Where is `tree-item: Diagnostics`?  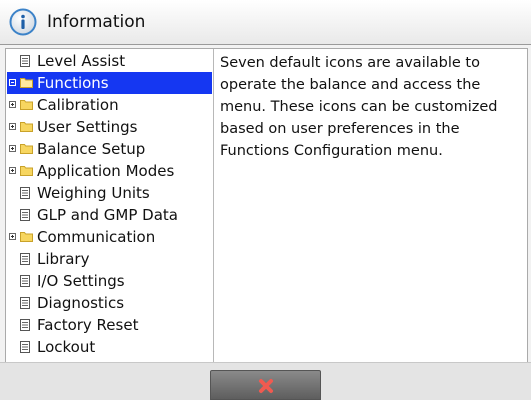 tree-item: Diagnostics is located at coordinates (109, 303).